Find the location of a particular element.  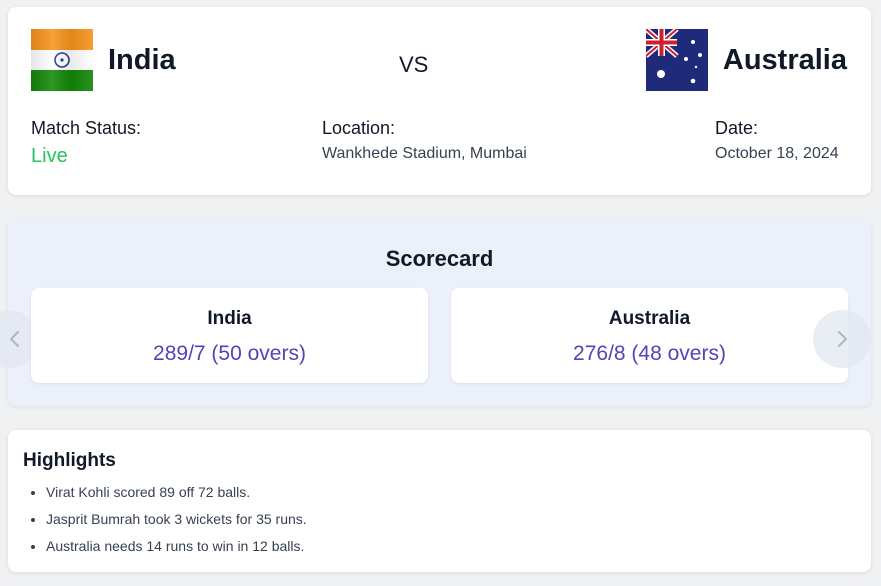

highlights-title: Highlights is located at coordinates (69, 460).